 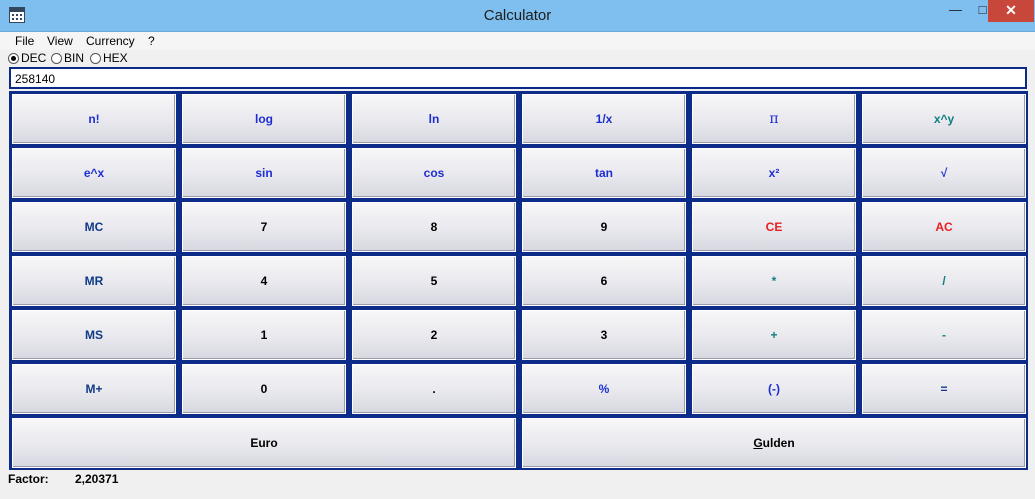 What do you see at coordinates (434, 173) in the screenshot?
I see `key-cos: cos` at bounding box center [434, 173].